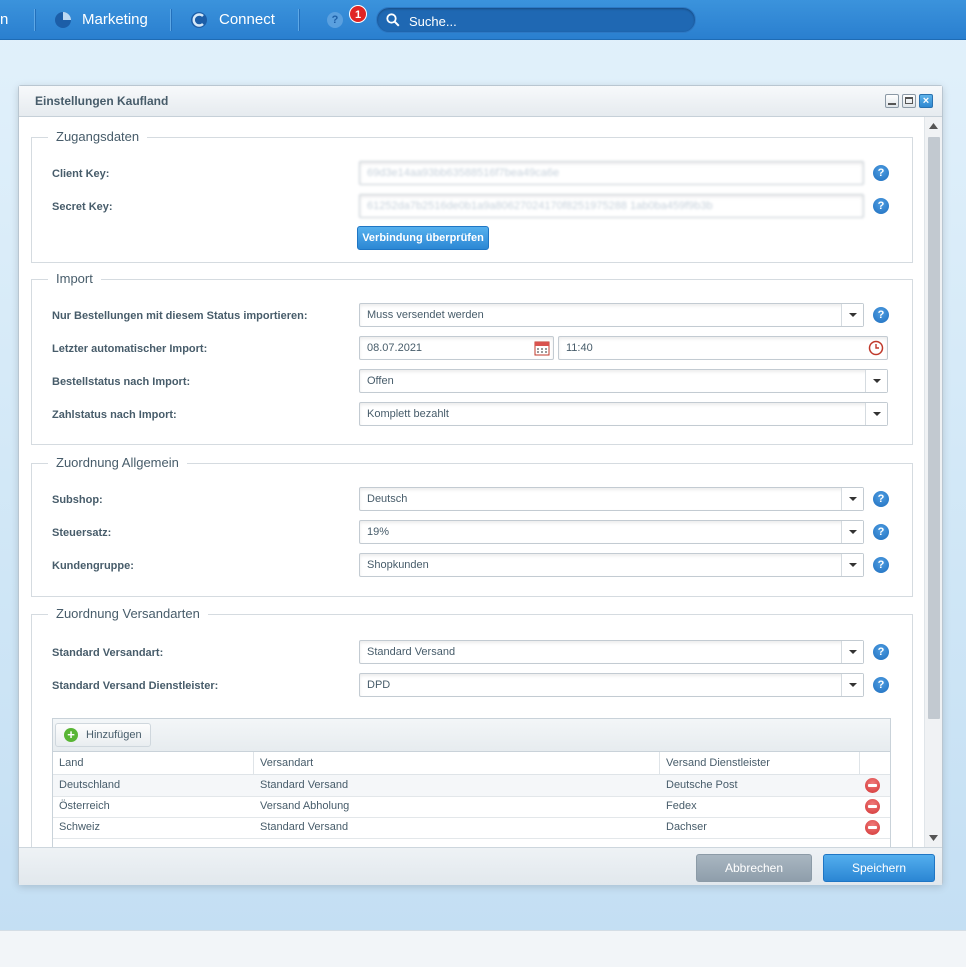 The width and height of the screenshot is (966, 967). I want to click on cell-land: Deutschland, so click(90, 785).